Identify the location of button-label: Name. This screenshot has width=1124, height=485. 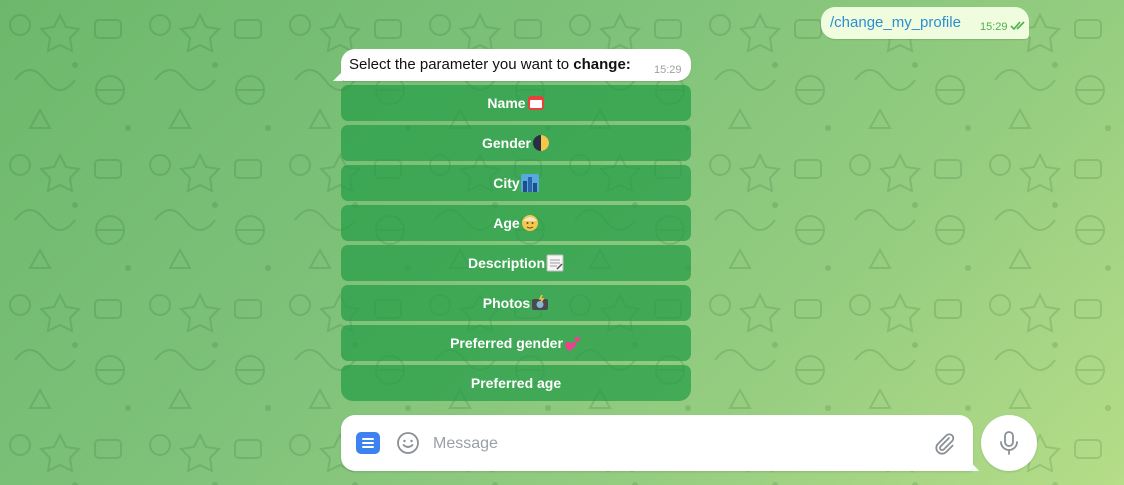
(506, 103).